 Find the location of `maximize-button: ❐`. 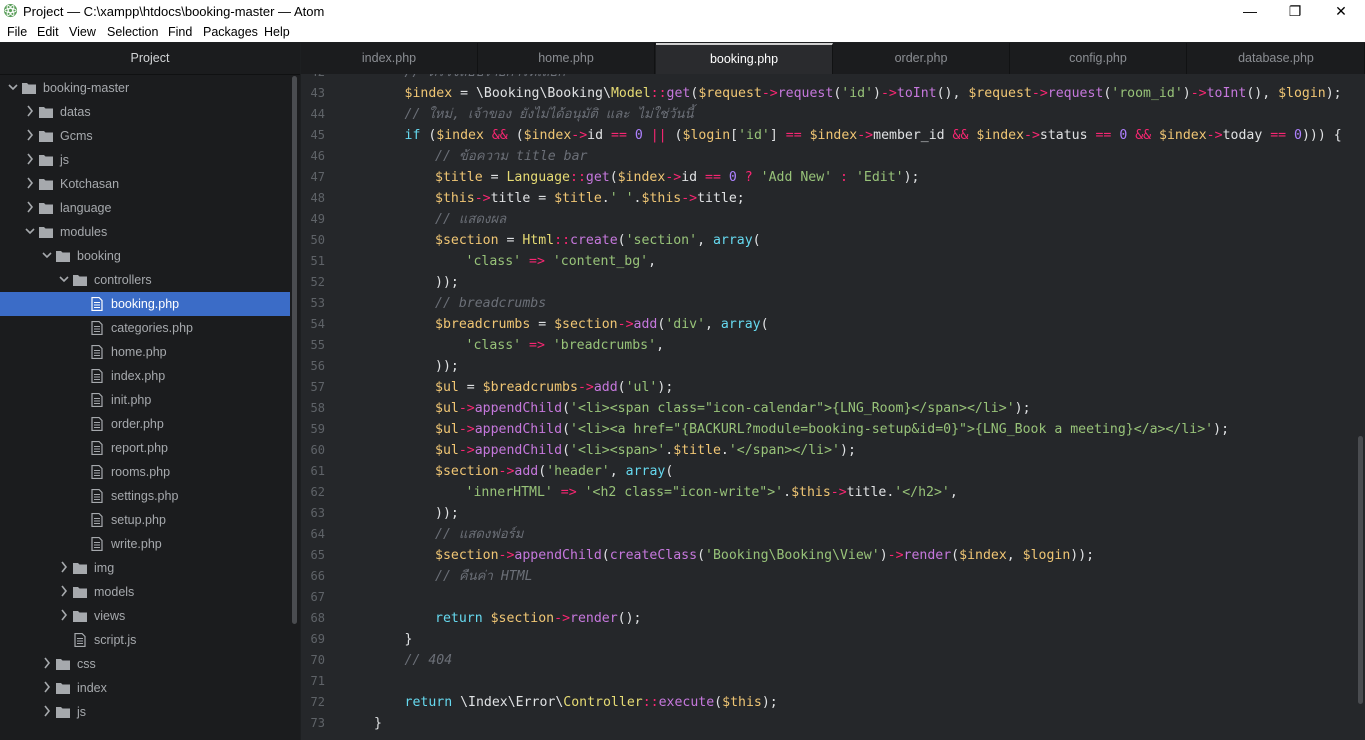

maximize-button: ❐ is located at coordinates (1295, 11).